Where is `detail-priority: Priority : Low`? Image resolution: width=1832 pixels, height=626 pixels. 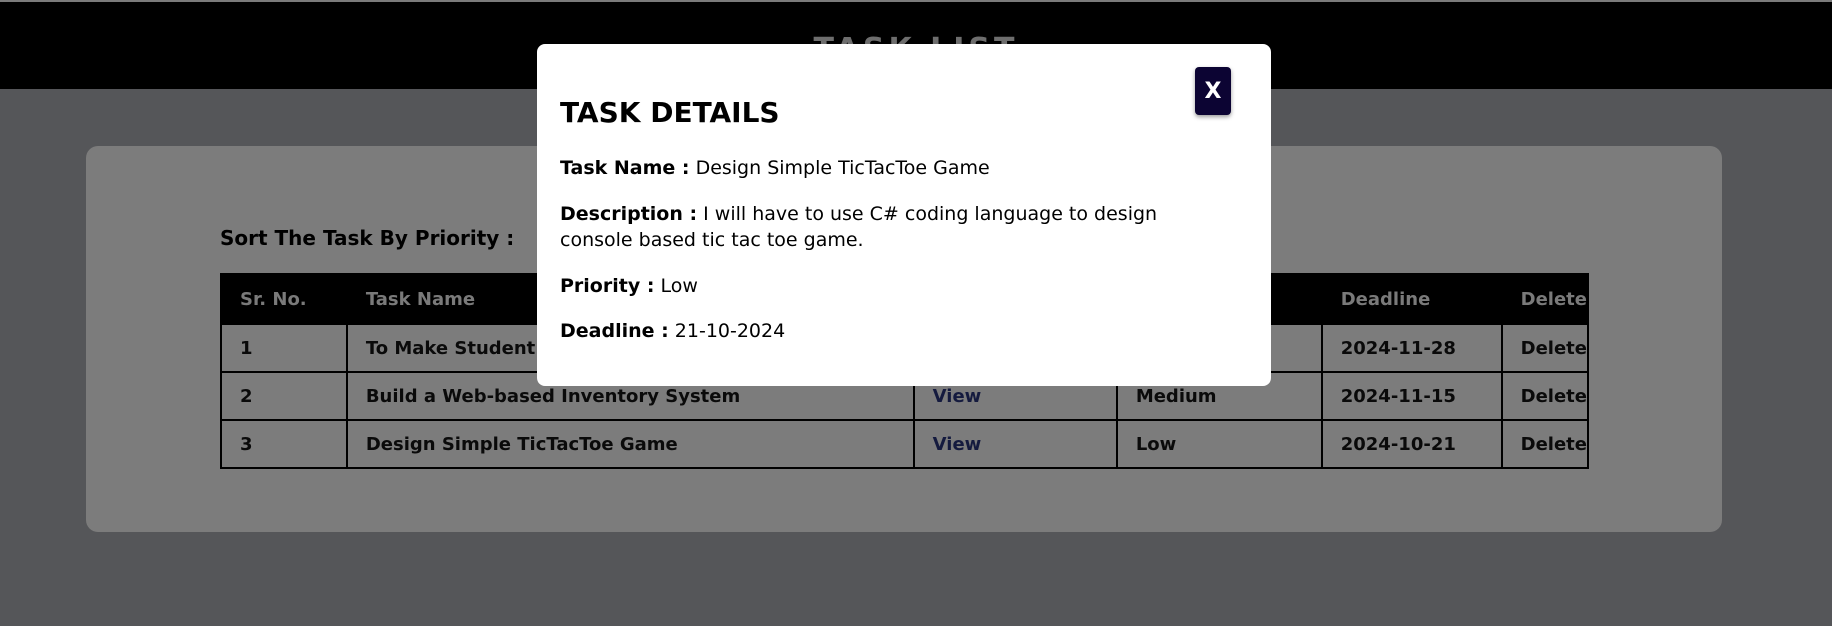 detail-priority: Priority : Low is located at coordinates (870, 286).